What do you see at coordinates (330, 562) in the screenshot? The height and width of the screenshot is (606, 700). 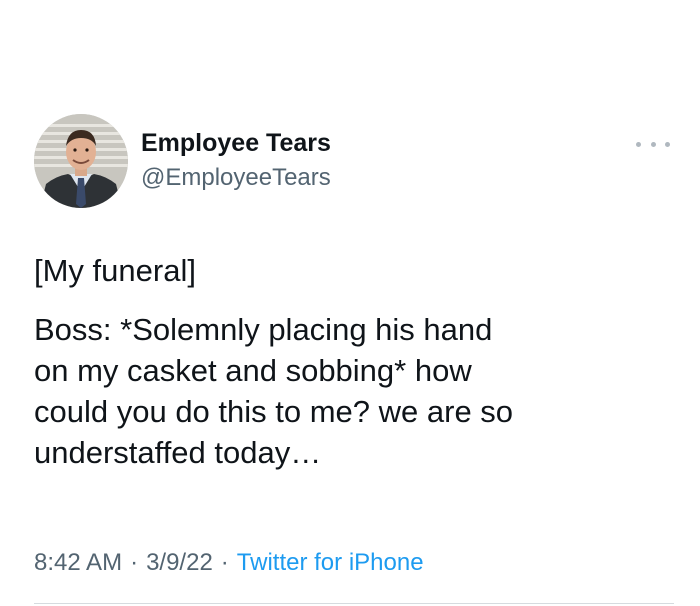 I see `tweet-source-link: Twitter for iPhone` at bounding box center [330, 562].